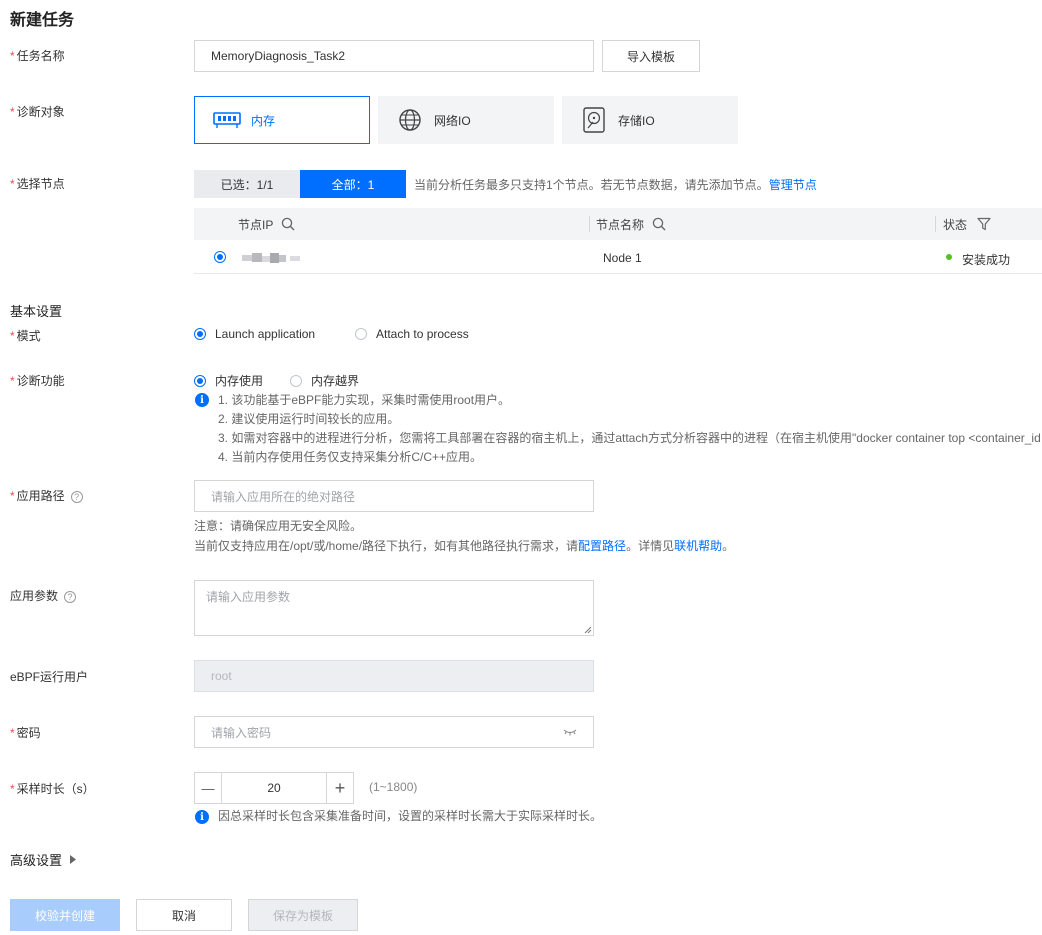 Image resolution: width=1042 pixels, height=935 pixels. Describe the element at coordinates (43, 595) in the screenshot. I see `app-args-label: 应用参数?` at that location.